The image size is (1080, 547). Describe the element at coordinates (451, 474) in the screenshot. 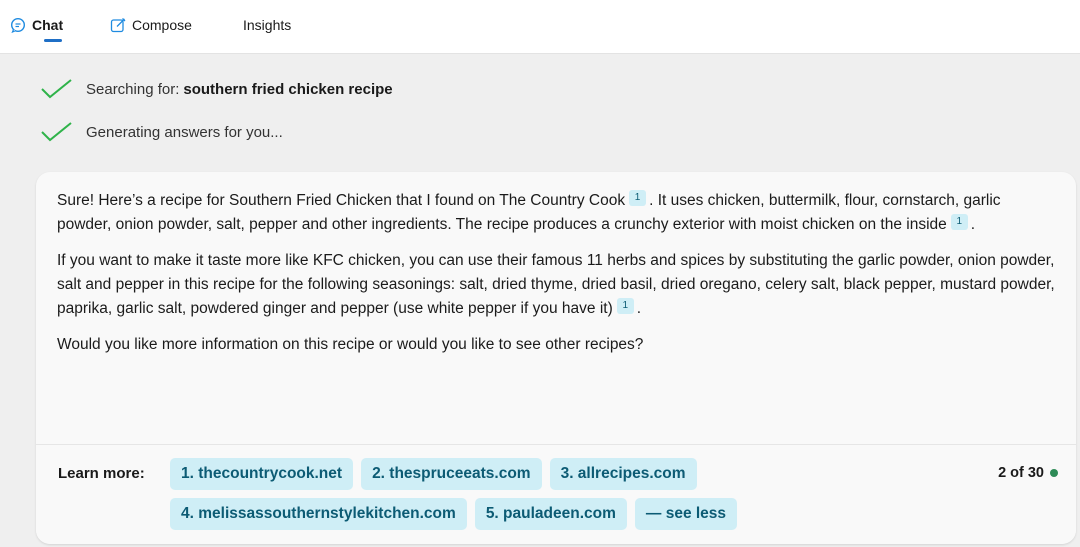

I see `source-link-2: 2. thespruceeats.com` at that location.